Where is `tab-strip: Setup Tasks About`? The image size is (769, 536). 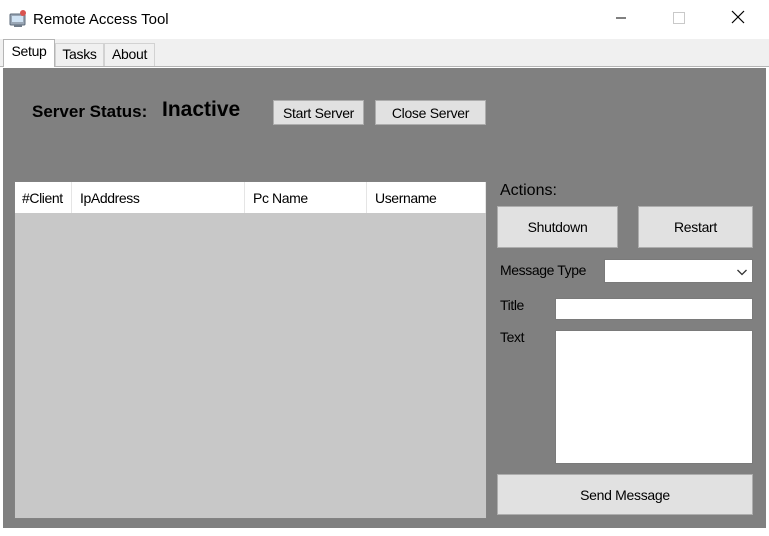 tab-strip: Setup Tasks About is located at coordinates (384, 53).